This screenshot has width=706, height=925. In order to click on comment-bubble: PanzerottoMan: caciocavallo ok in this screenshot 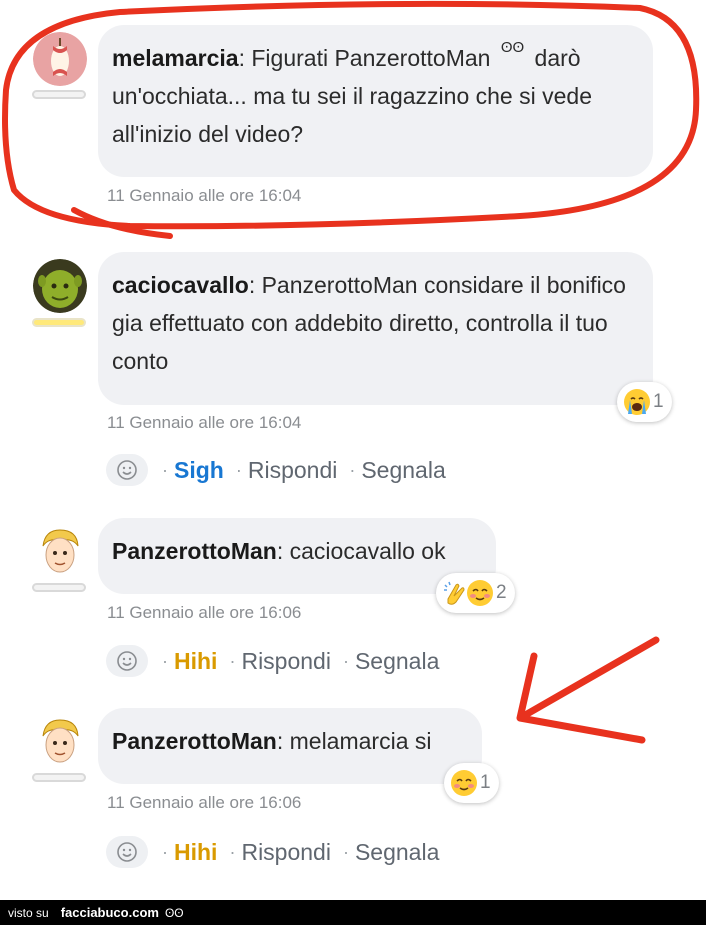, I will do `click(297, 556)`.